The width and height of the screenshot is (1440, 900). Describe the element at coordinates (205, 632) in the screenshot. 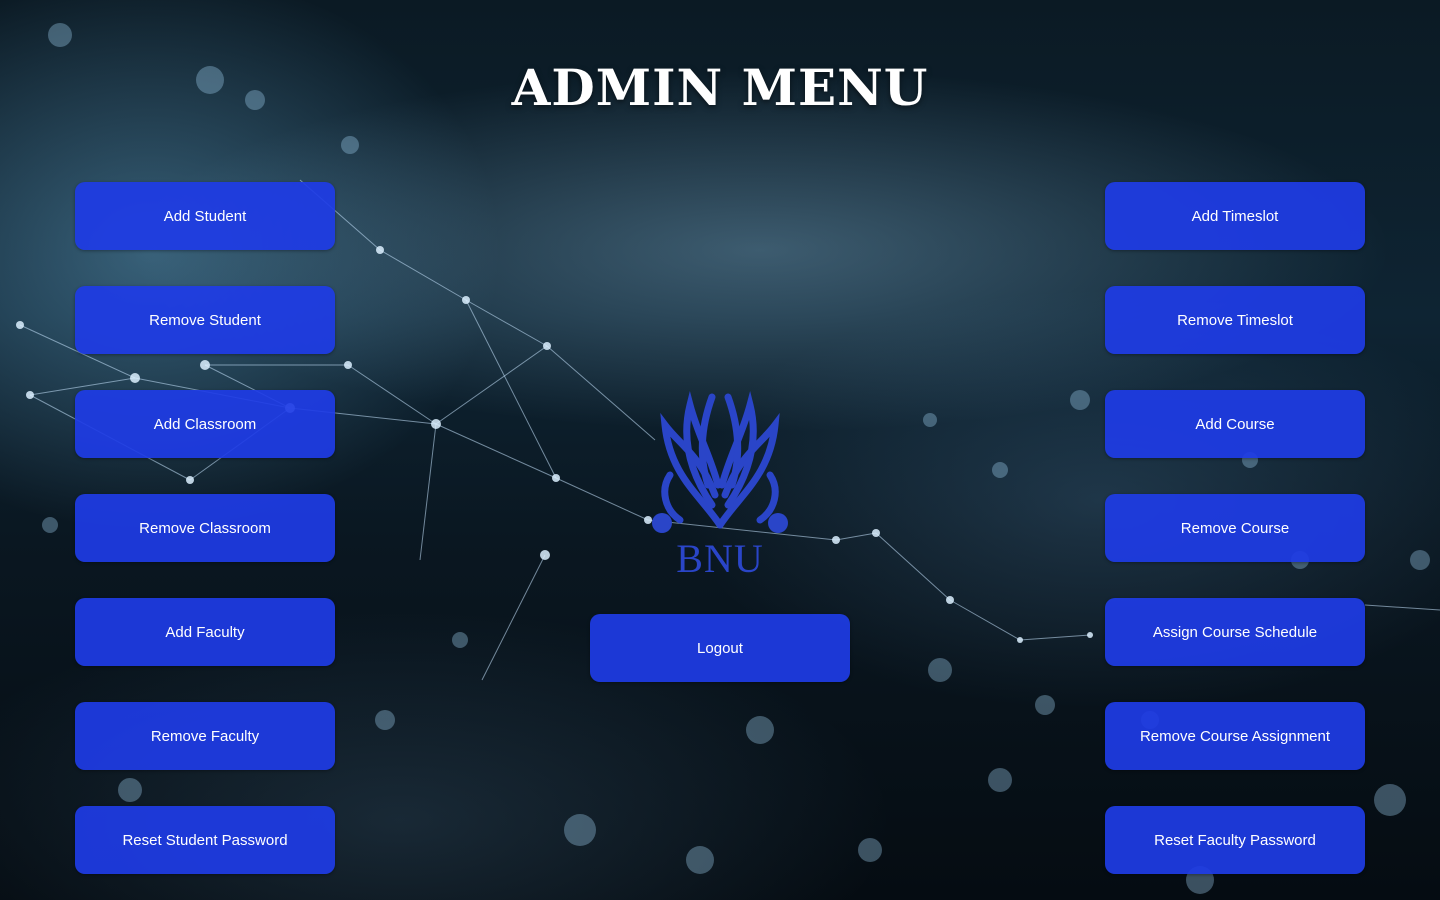

I see `add-faculty-button: Add Faculty` at that location.